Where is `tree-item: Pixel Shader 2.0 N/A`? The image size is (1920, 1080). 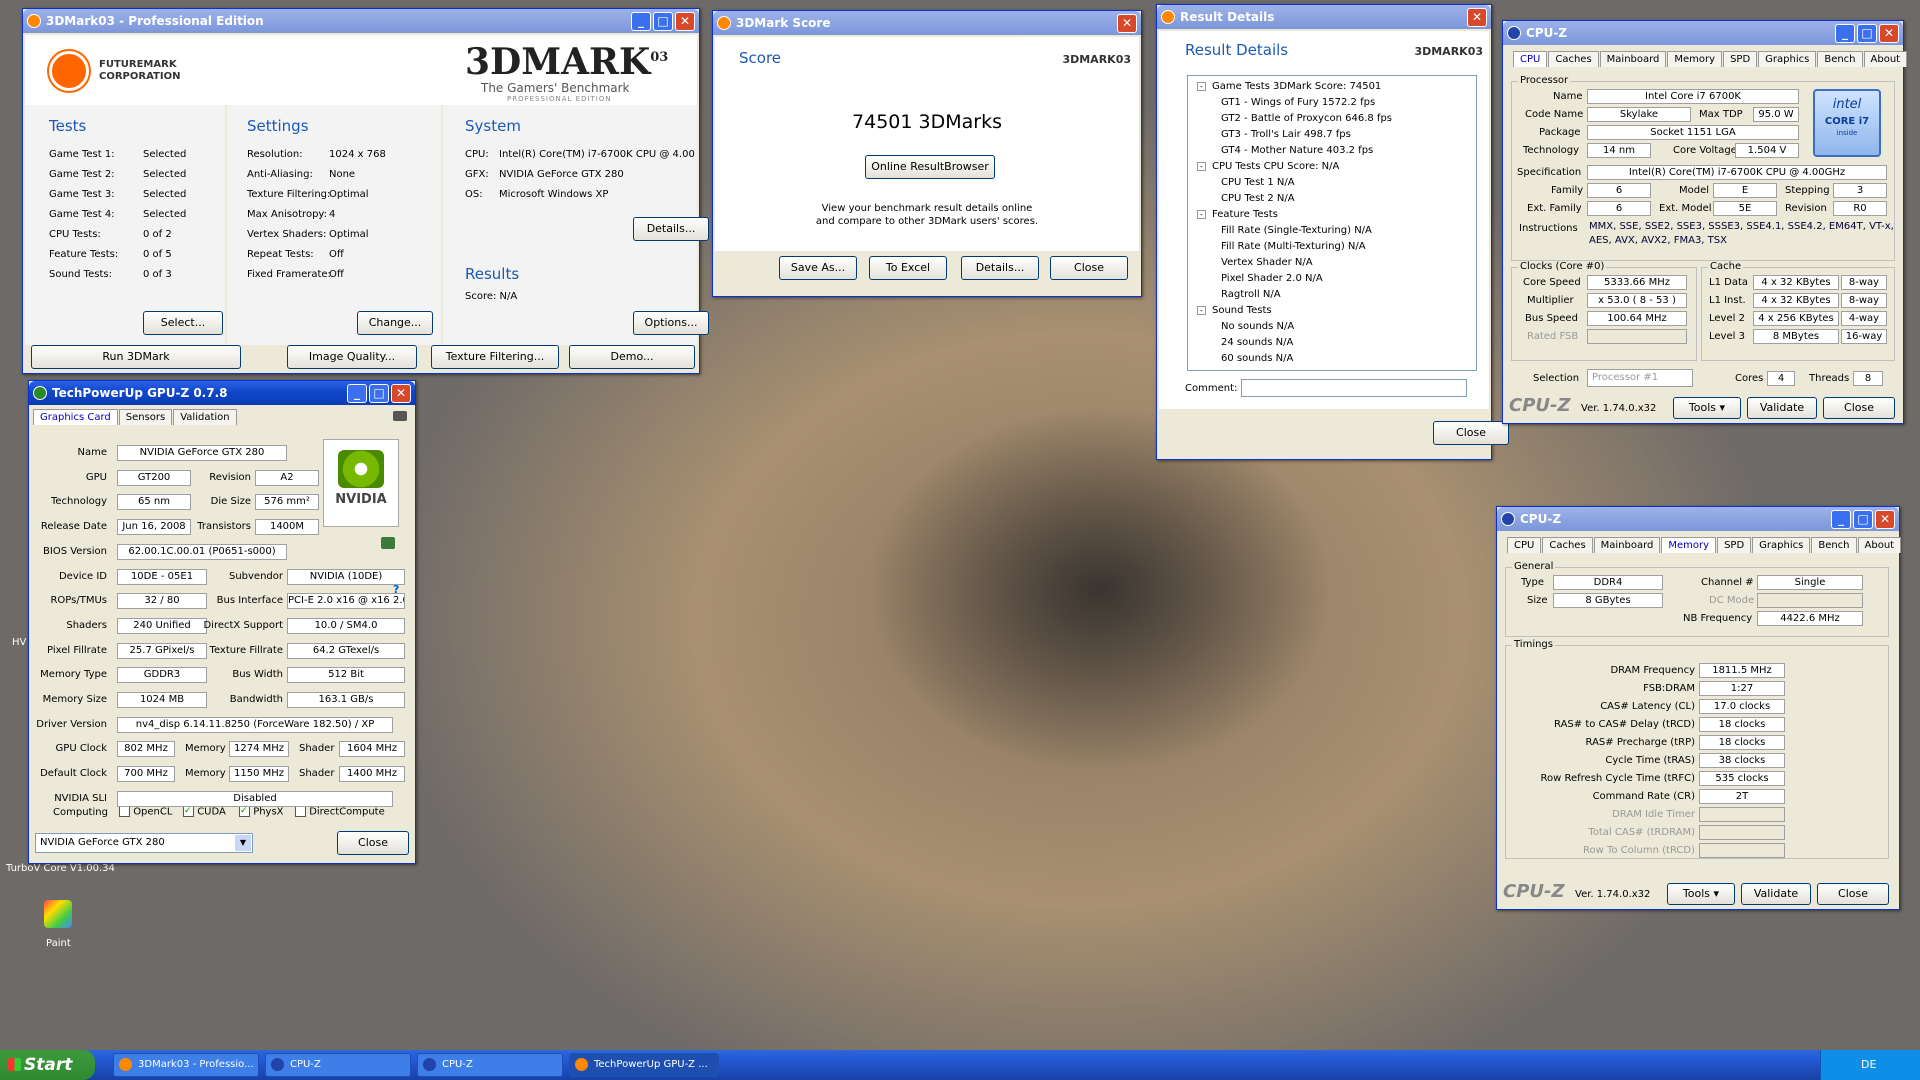 tree-item: Pixel Shader 2.0 N/A is located at coordinates (1332, 279).